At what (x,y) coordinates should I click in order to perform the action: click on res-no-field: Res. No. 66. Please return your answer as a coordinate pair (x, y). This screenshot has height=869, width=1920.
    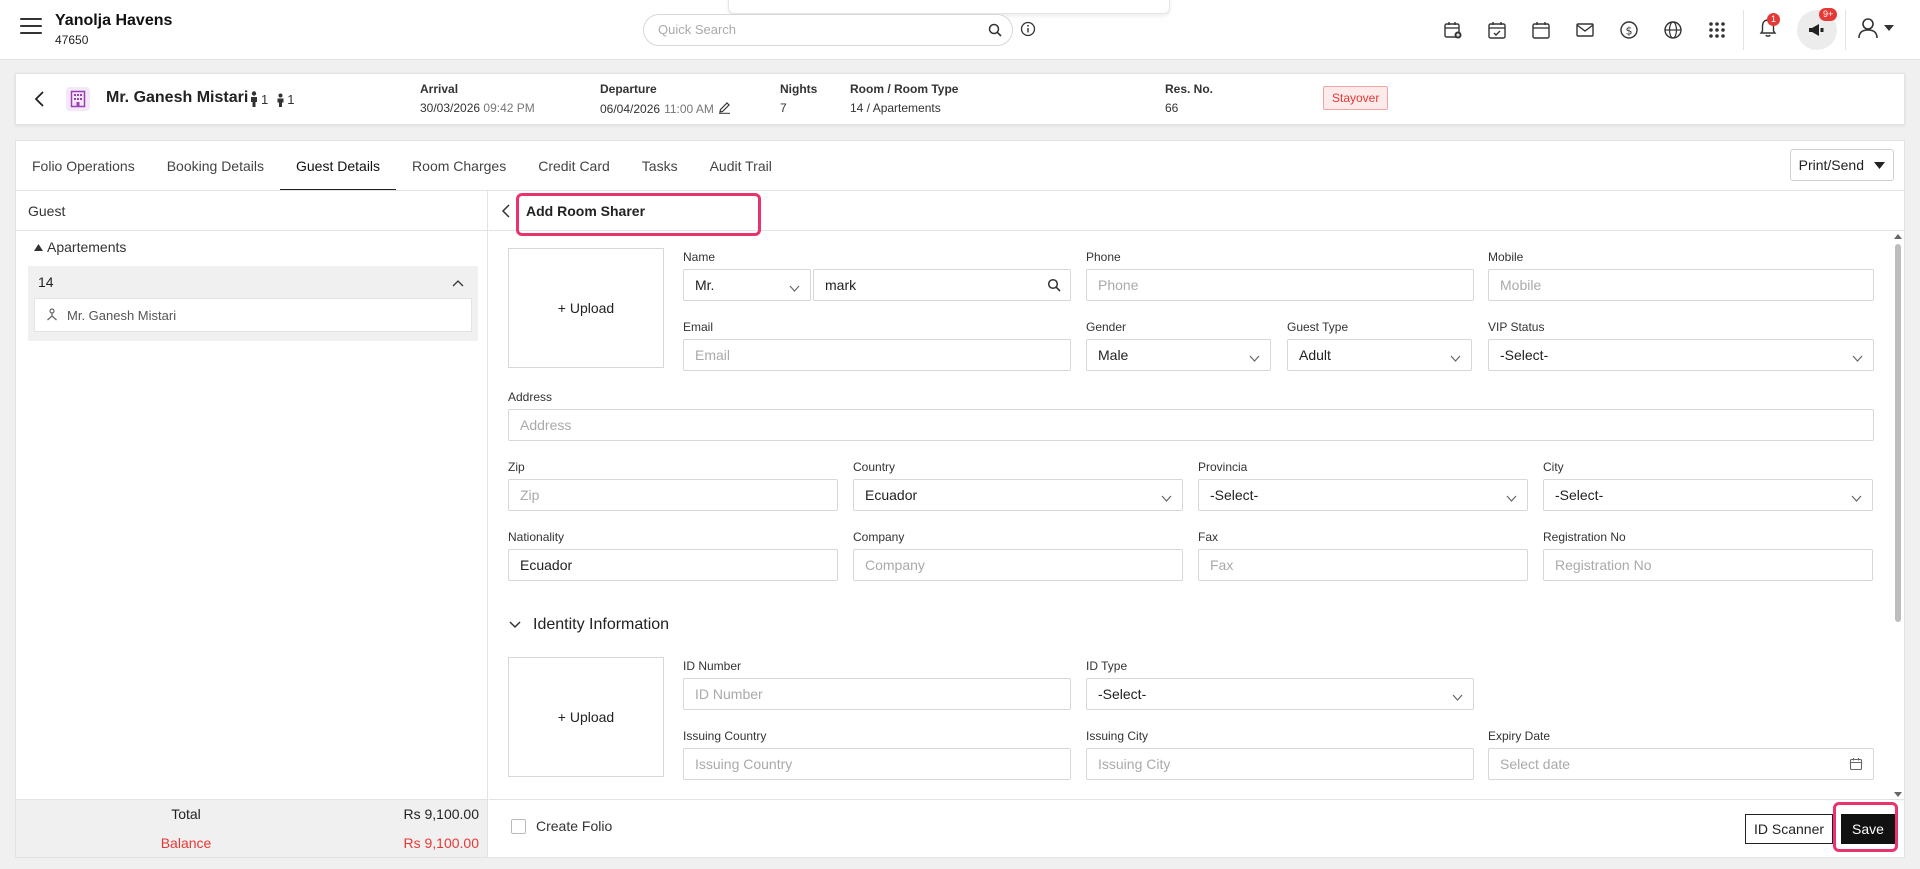
    Looking at the image, I should click on (1189, 98).